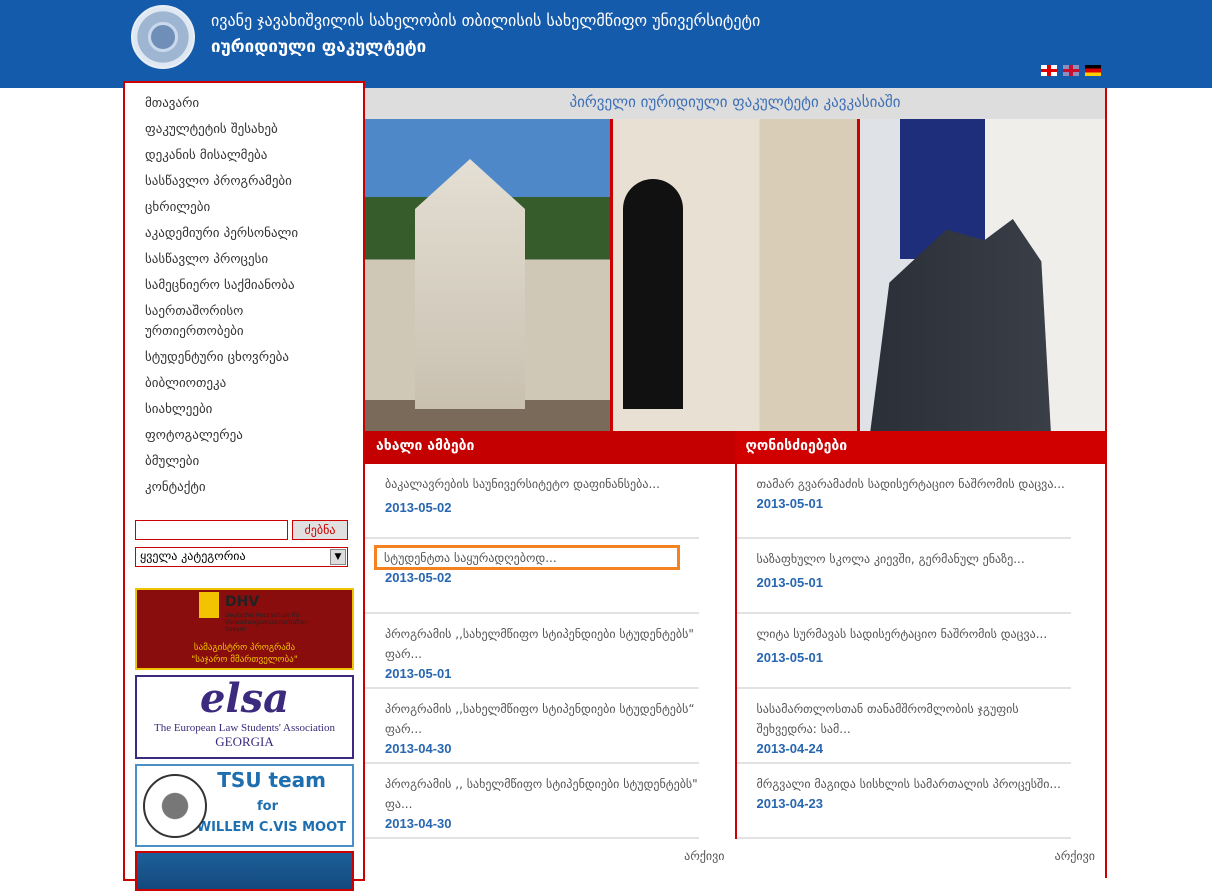 The height and width of the screenshot is (891, 1212). Describe the element at coordinates (193, 556) in the screenshot. I see `category-select-value: ყველა კატეგორია` at that location.